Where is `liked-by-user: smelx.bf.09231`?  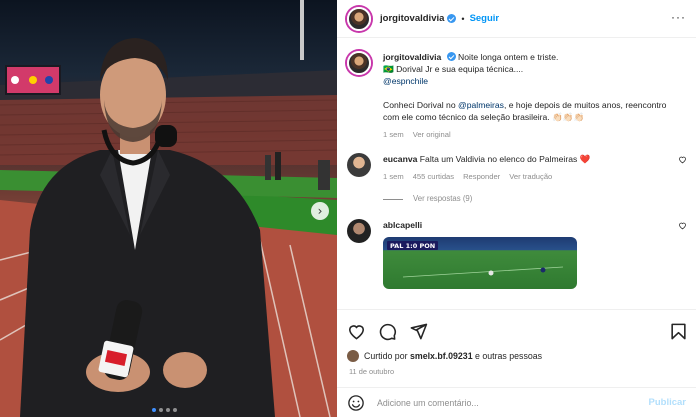
liked-by-user: smelx.bf.09231 is located at coordinates (441, 356).